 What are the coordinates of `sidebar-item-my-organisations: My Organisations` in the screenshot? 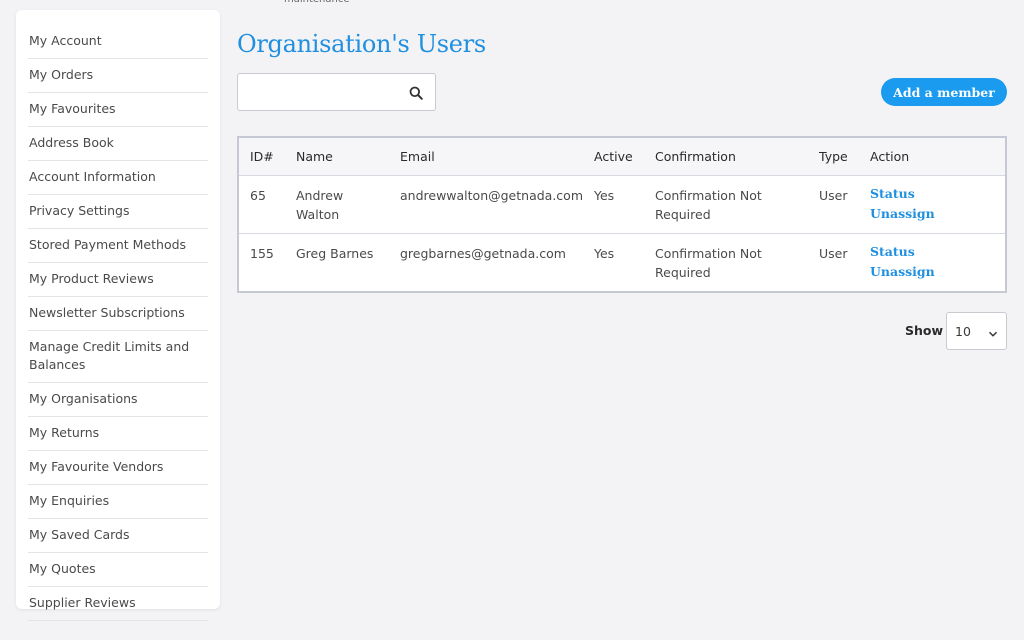 It's located at (118, 400).